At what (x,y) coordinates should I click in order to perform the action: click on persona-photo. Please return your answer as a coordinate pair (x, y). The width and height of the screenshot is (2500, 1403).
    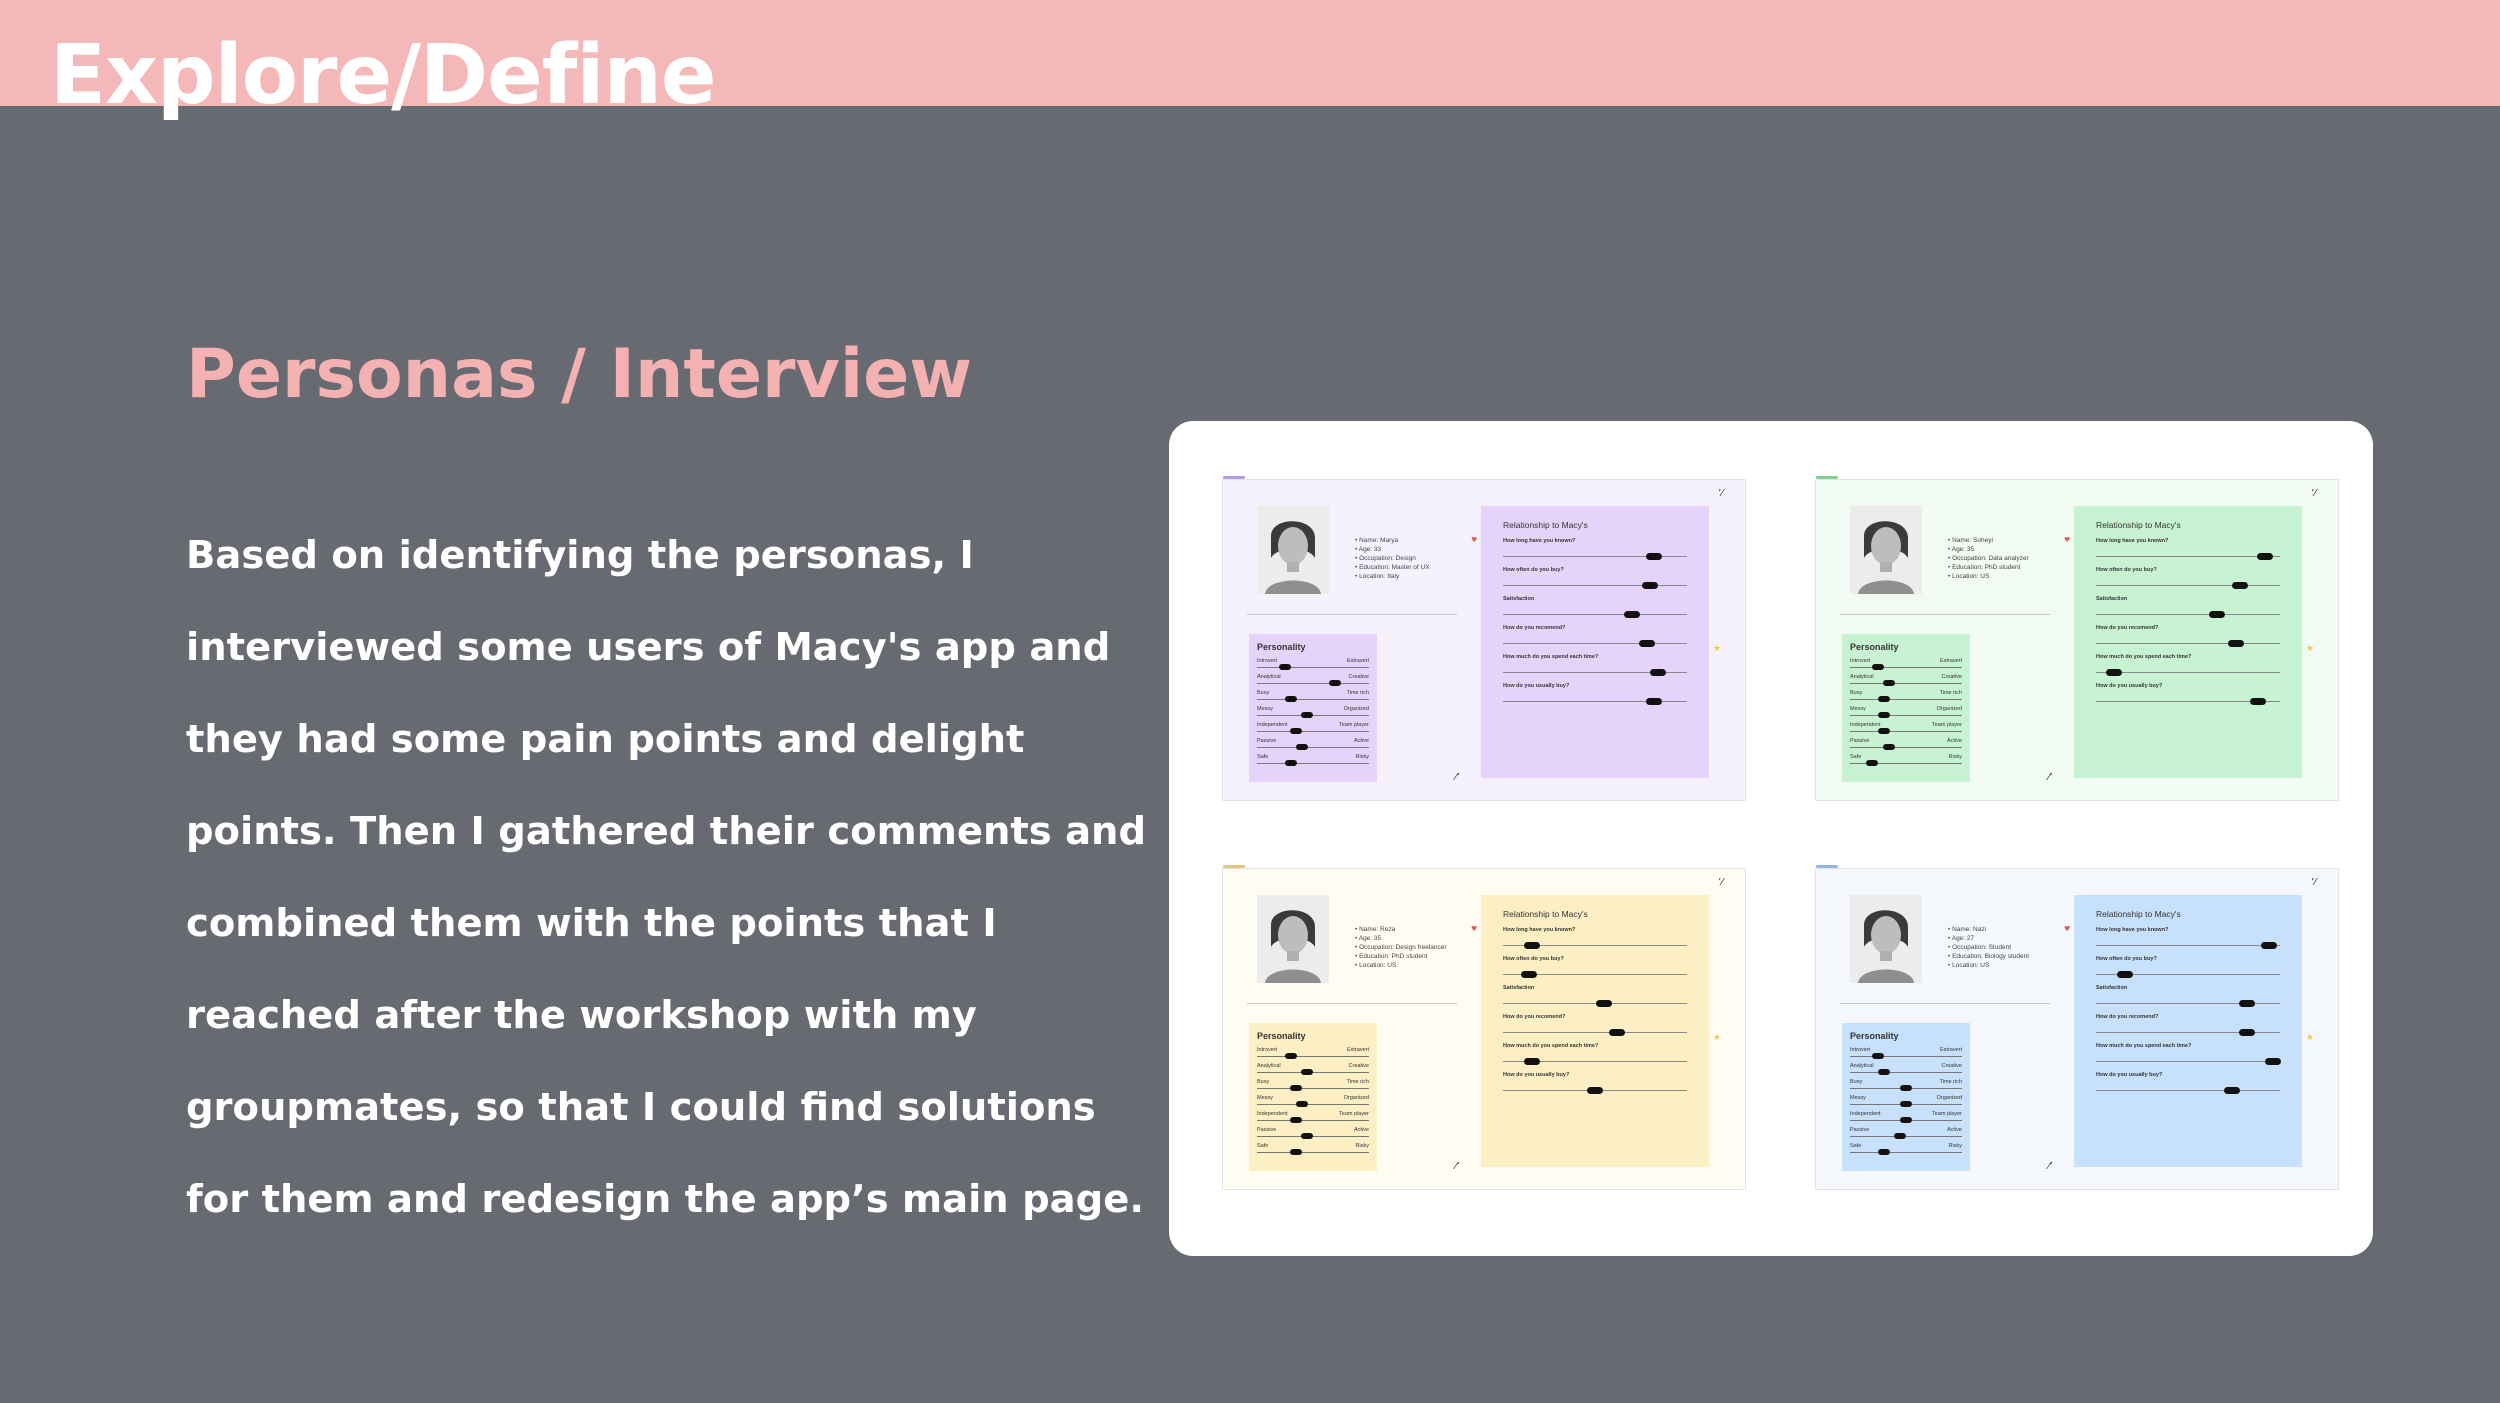
    Looking at the image, I should click on (1293, 939).